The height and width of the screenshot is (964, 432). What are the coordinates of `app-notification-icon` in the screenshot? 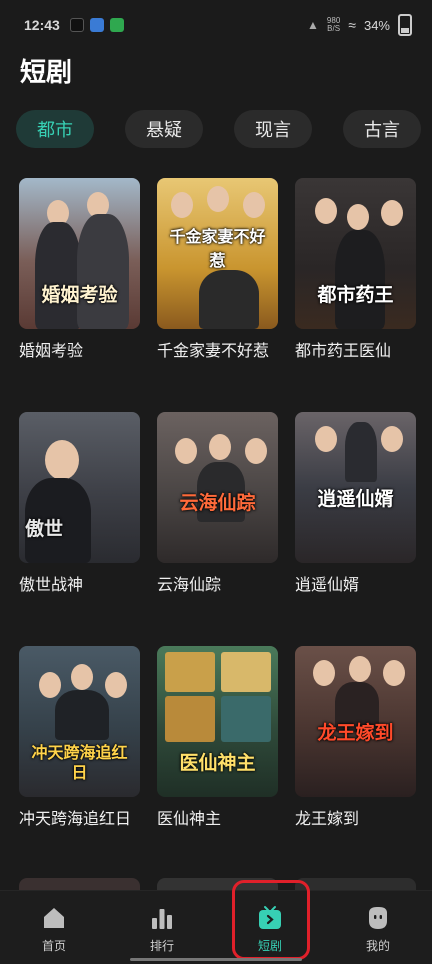 It's located at (96, 25).